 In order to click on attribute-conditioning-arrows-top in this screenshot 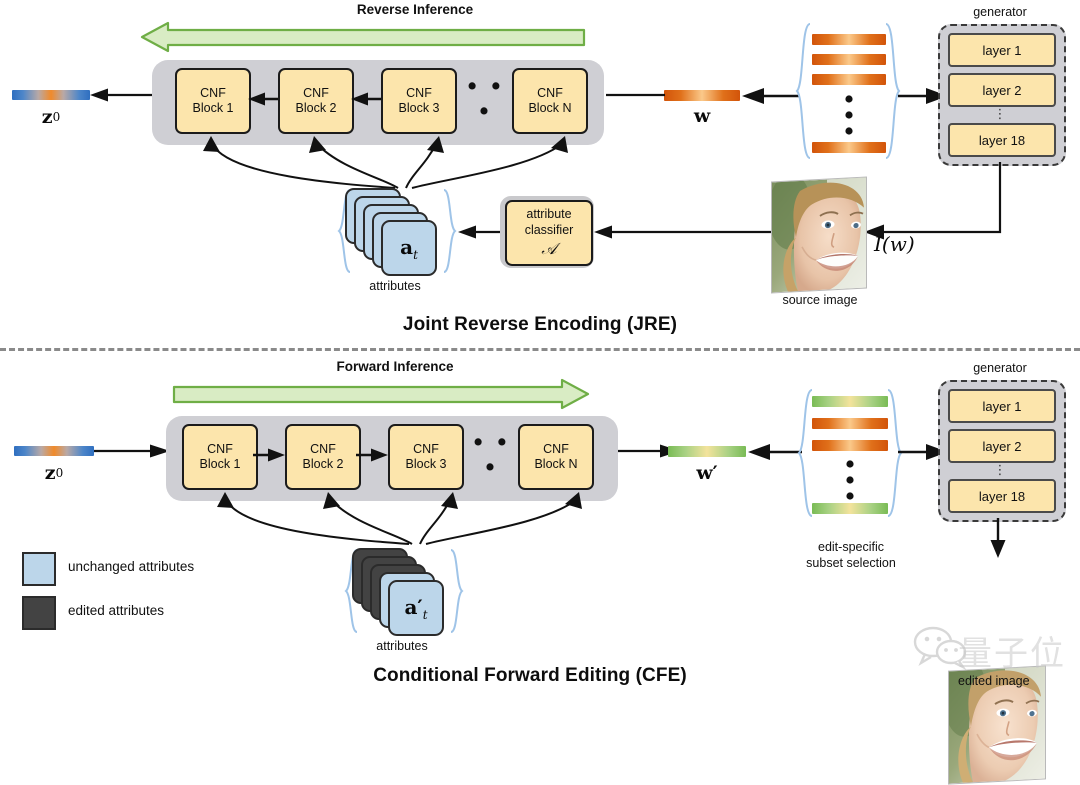, I will do `click(380, 159)`.